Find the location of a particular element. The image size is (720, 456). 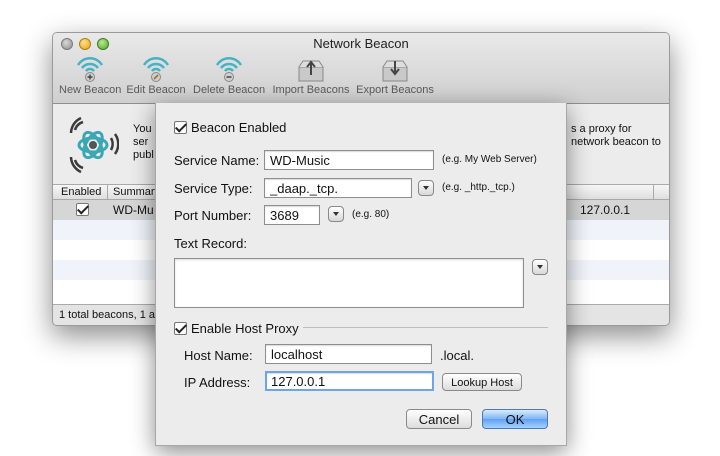

host-name-label: Host Name: is located at coordinates (218, 355).